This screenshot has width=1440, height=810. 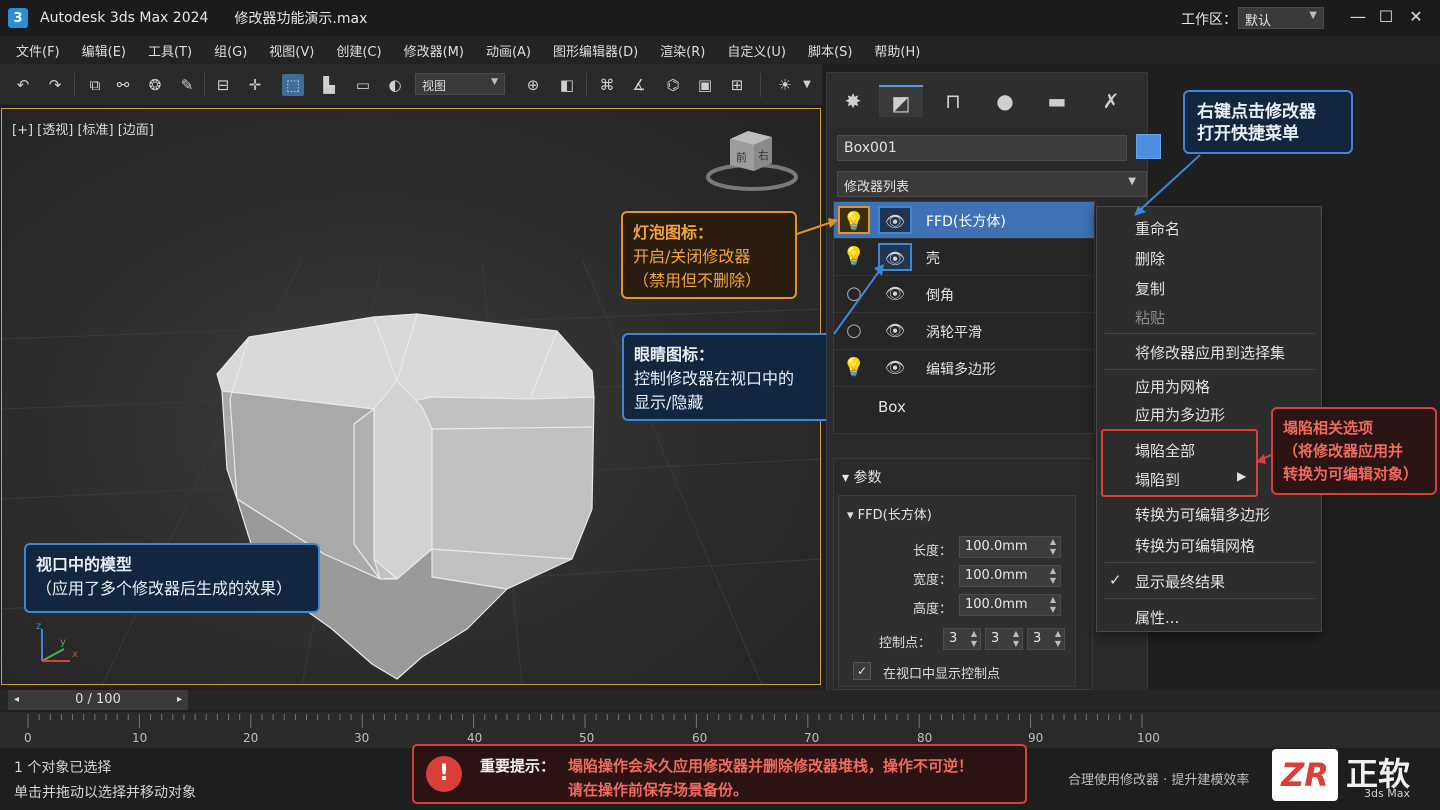 What do you see at coordinates (329, 85) in the screenshot?
I see `select-by-name-icon: ▙` at bounding box center [329, 85].